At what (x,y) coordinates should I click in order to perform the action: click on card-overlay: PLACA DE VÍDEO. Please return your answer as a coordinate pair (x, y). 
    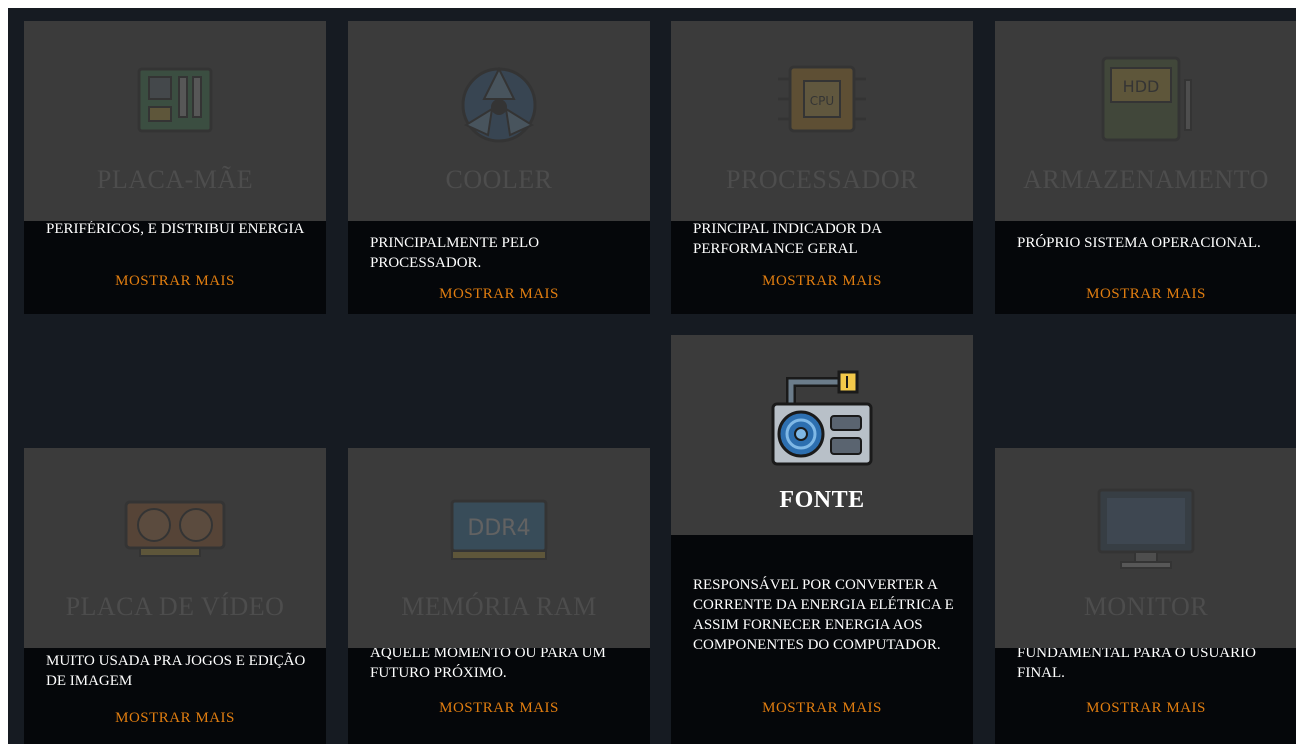
    Looking at the image, I should click on (175, 548).